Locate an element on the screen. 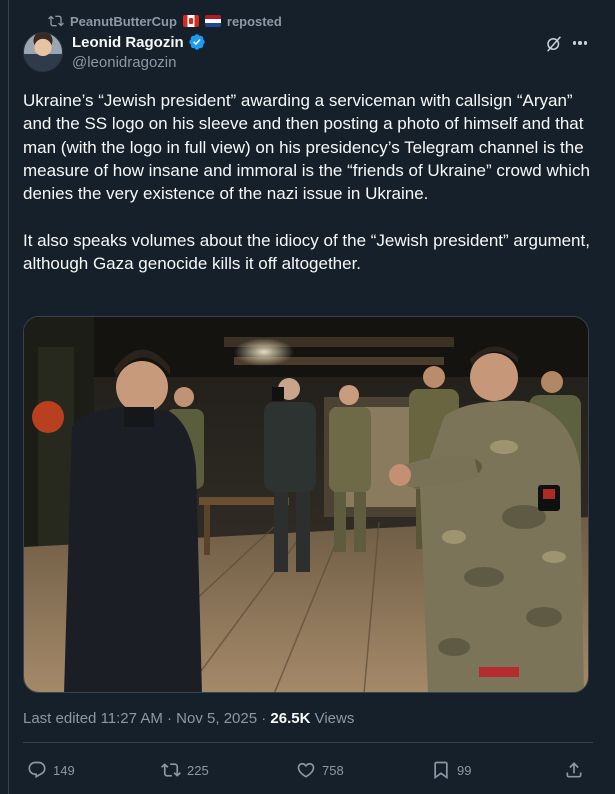 Image resolution: width=615 pixels, height=794 pixels. grok-icon is located at coordinates (554, 44).